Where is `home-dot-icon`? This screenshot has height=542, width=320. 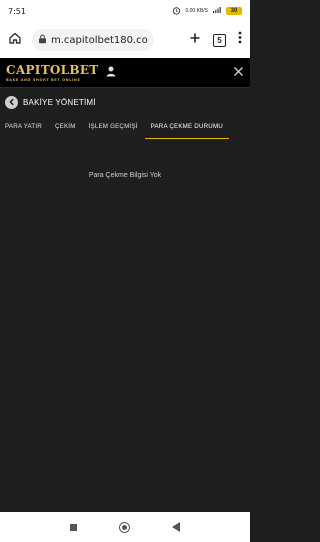 home-dot-icon is located at coordinates (124, 527).